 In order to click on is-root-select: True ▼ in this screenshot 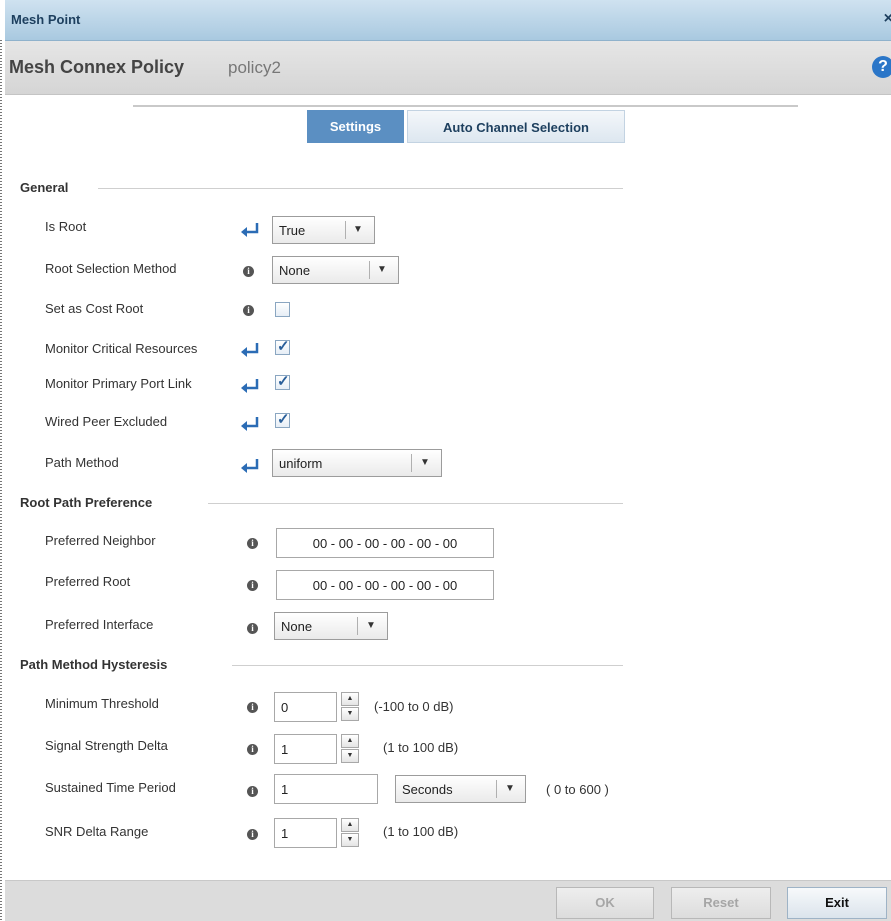, I will do `click(323, 230)`.